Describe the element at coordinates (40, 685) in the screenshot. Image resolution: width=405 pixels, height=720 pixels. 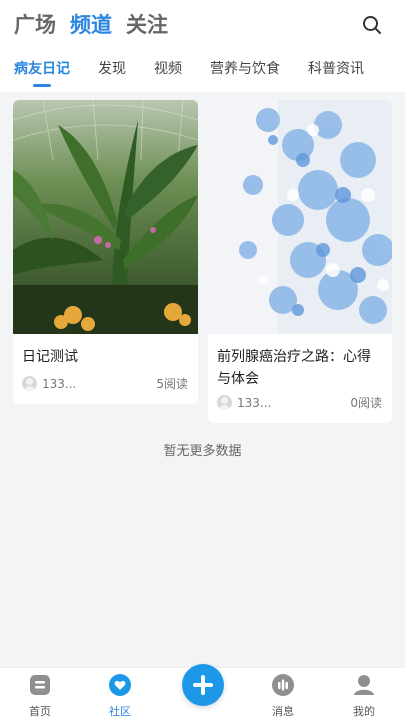
I see `home-icon` at that location.